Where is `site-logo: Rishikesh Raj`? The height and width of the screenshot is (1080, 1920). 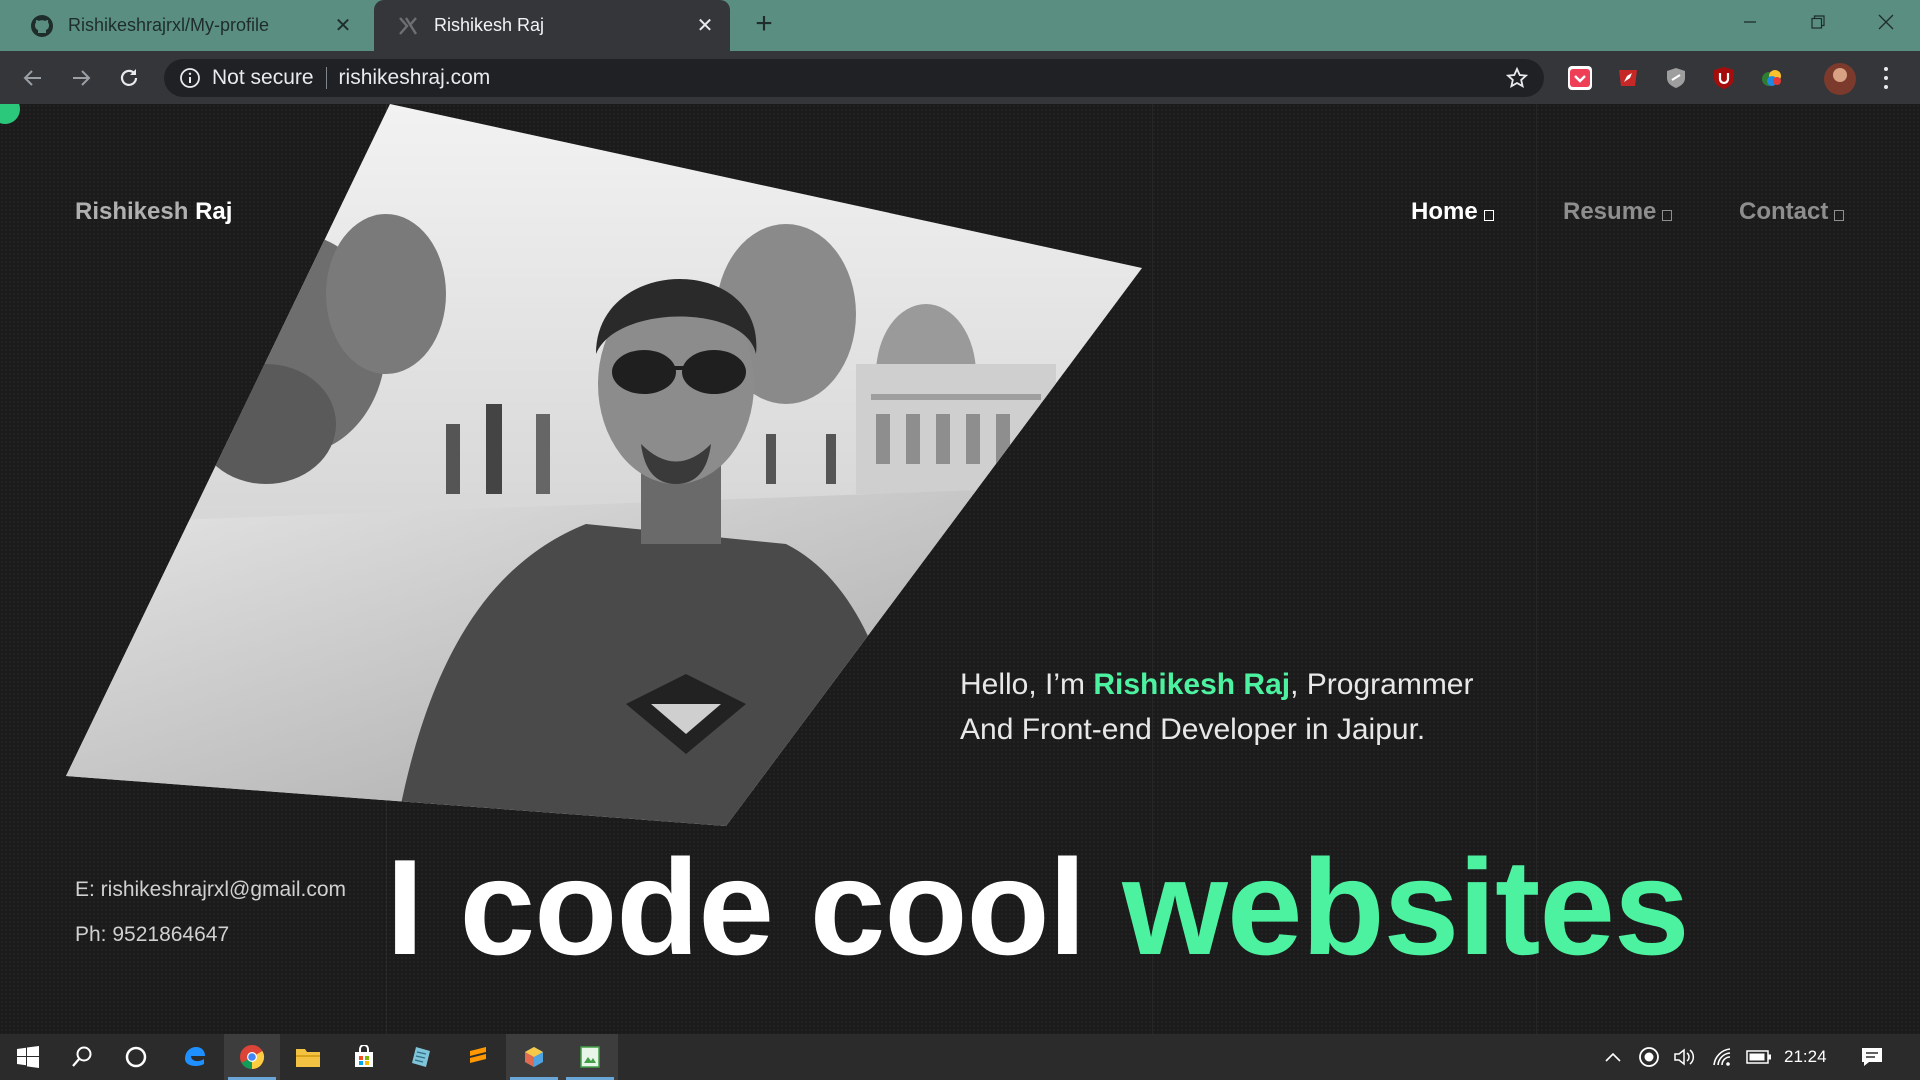 site-logo: Rishikesh Raj is located at coordinates (153, 212).